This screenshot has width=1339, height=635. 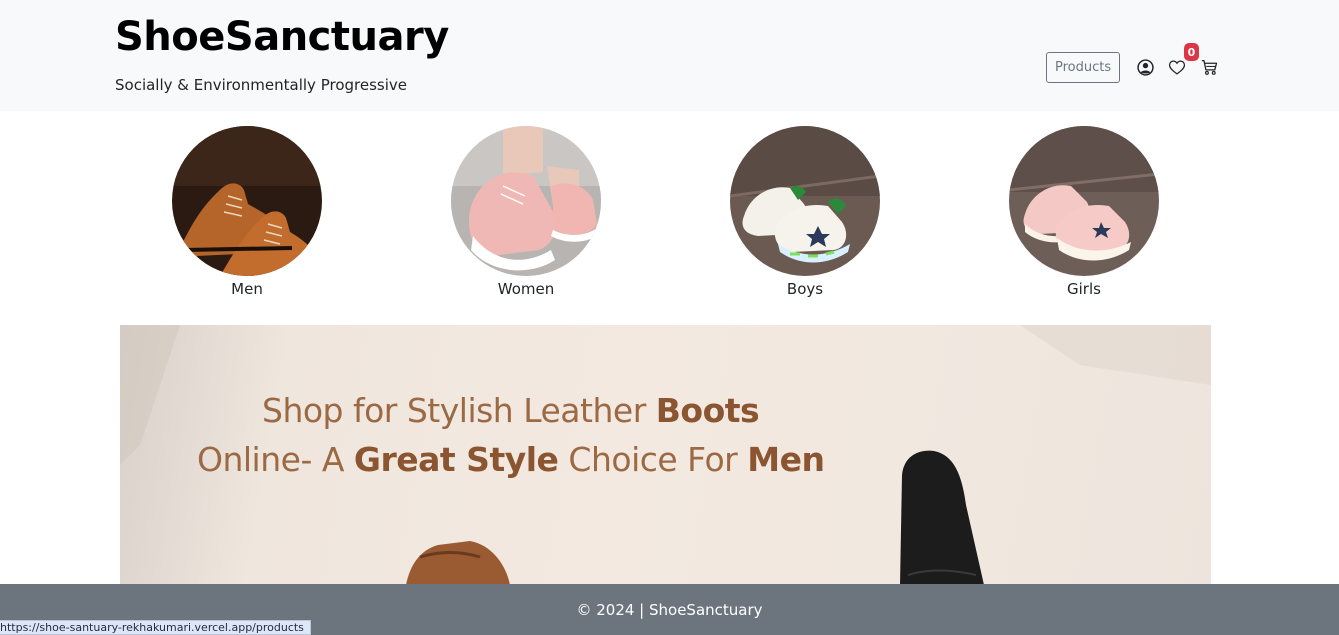 I want to click on brand-tagline: Socially & Environmentally Progressive, so click(x=261, y=85).